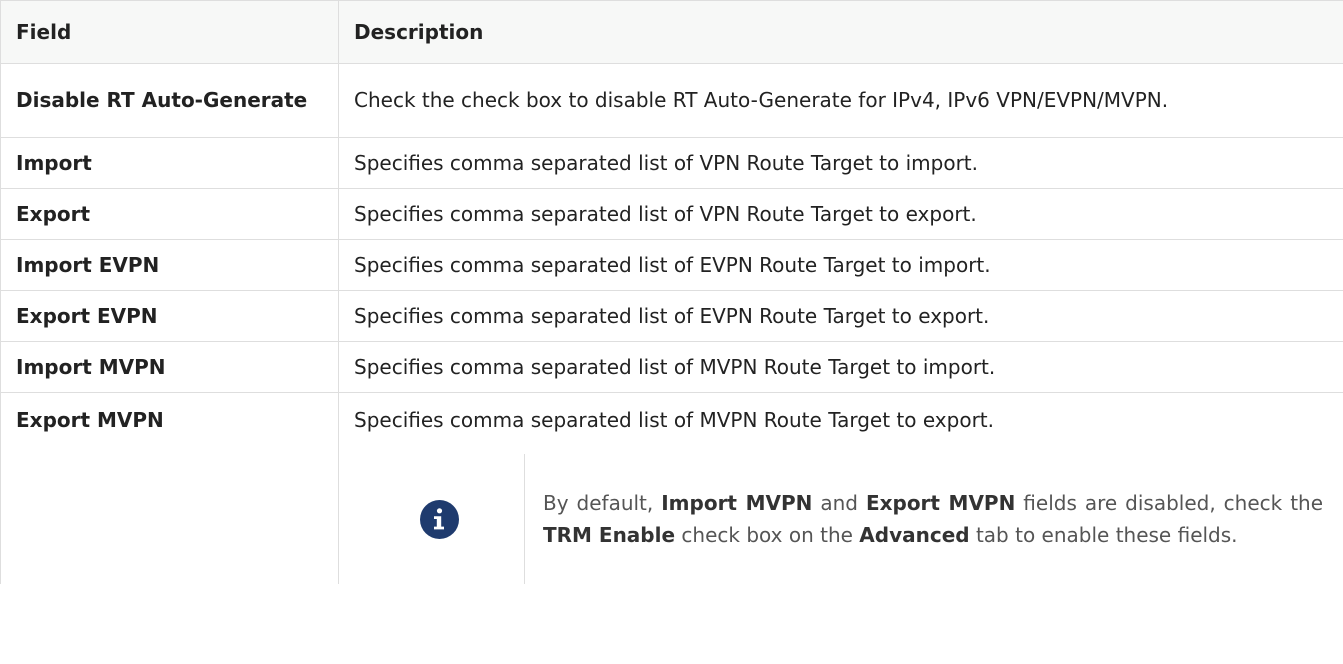 This screenshot has width=1343, height=664. Describe the element at coordinates (767, 535) in the screenshot. I see `note-text-part: check box on the` at that location.